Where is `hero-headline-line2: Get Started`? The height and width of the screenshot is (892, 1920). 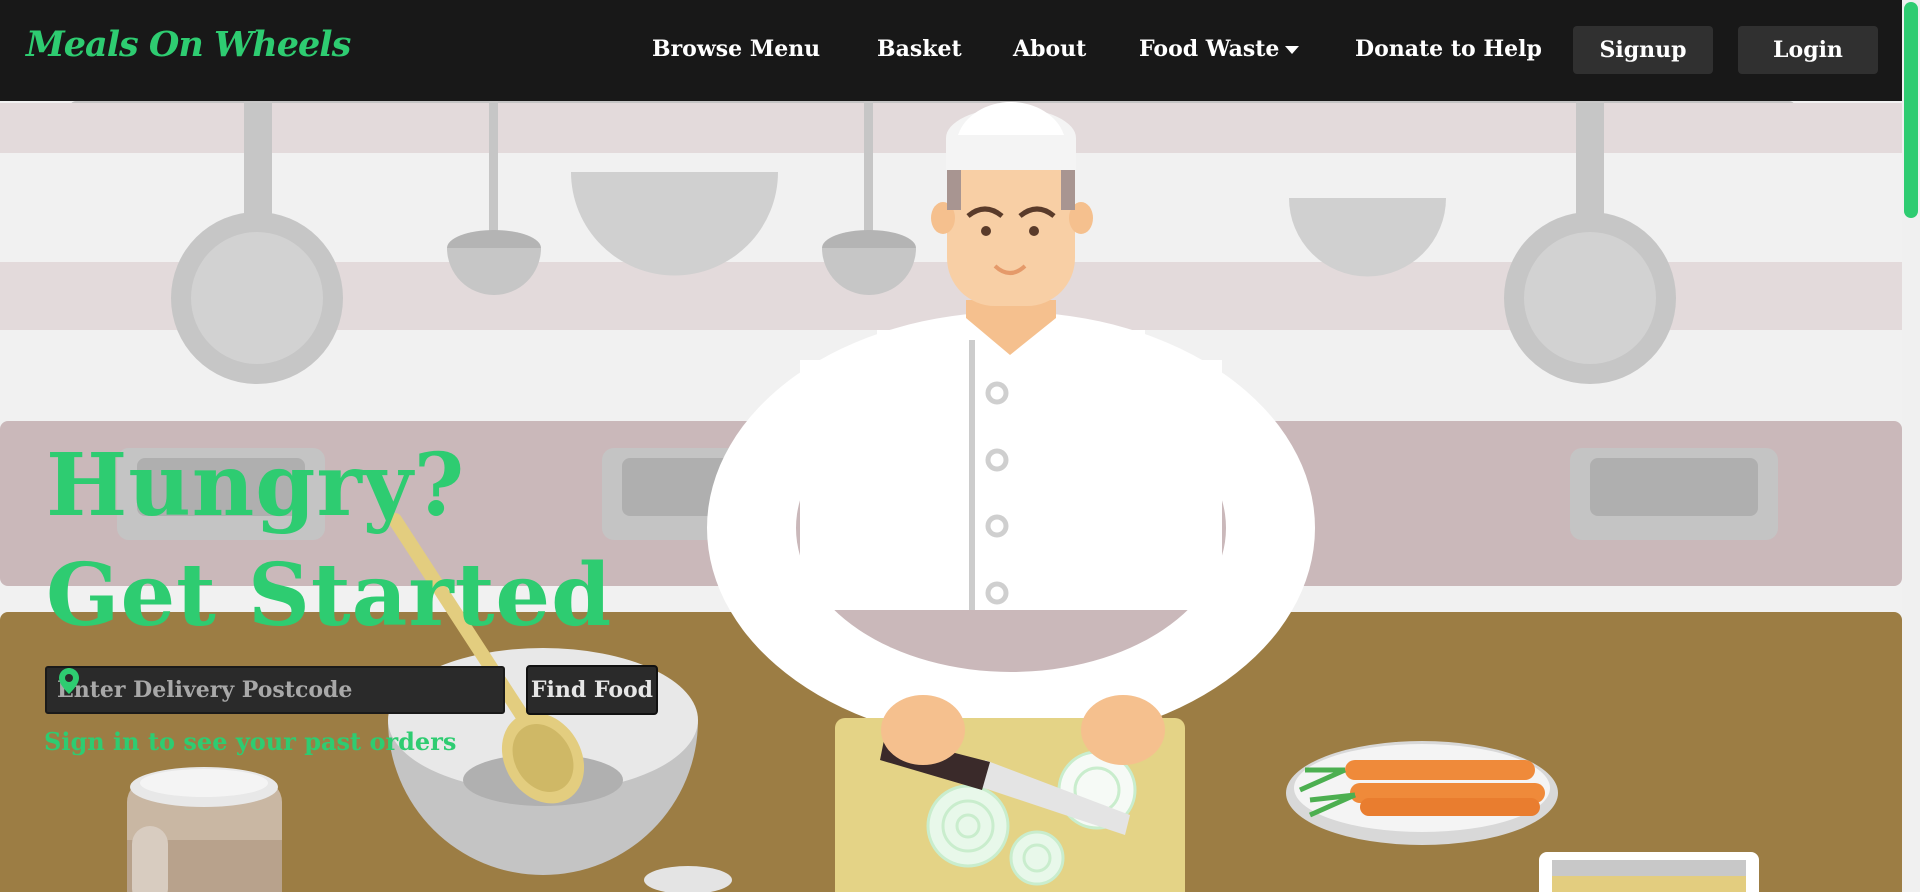 hero-headline-line2: Get Started is located at coordinates (329, 595).